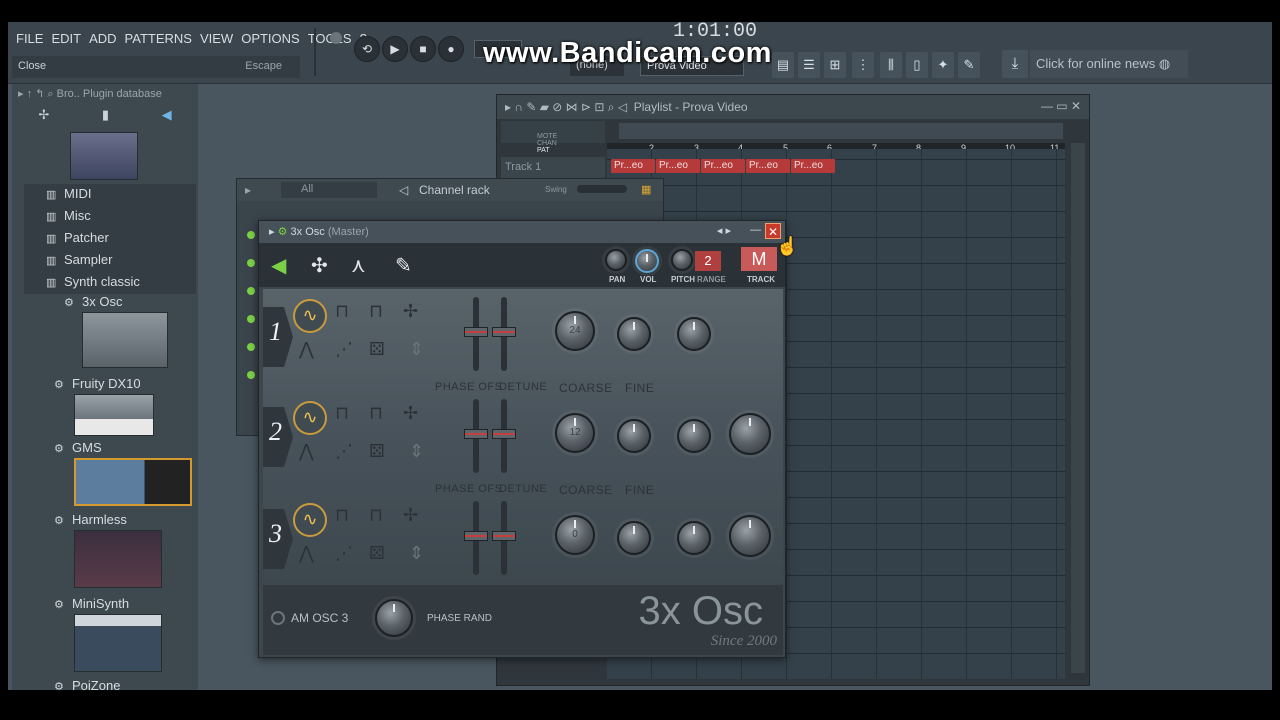 This screenshot has width=1280, height=720. Describe the element at coordinates (125, 340) in the screenshot. I see `3x-osc-thumbnail` at that location.